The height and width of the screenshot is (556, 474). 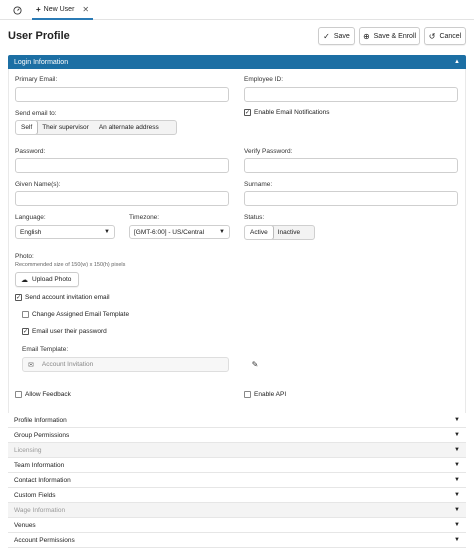 What do you see at coordinates (42, 480) in the screenshot?
I see `section-label: Contact Information` at bounding box center [42, 480].